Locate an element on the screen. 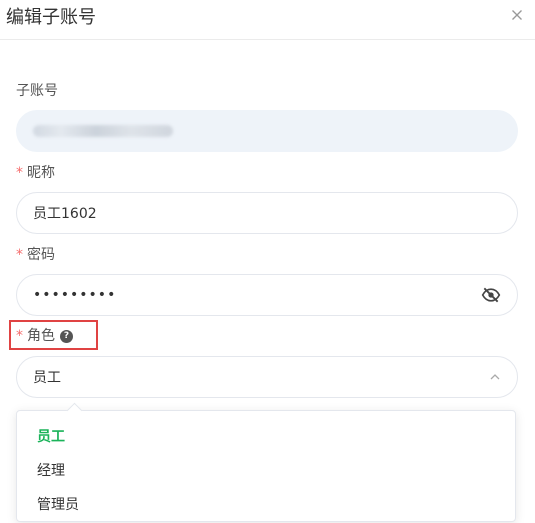 Image resolution: width=535 pixels, height=523 pixels. nickname-label: * 昵称 is located at coordinates (35, 173).